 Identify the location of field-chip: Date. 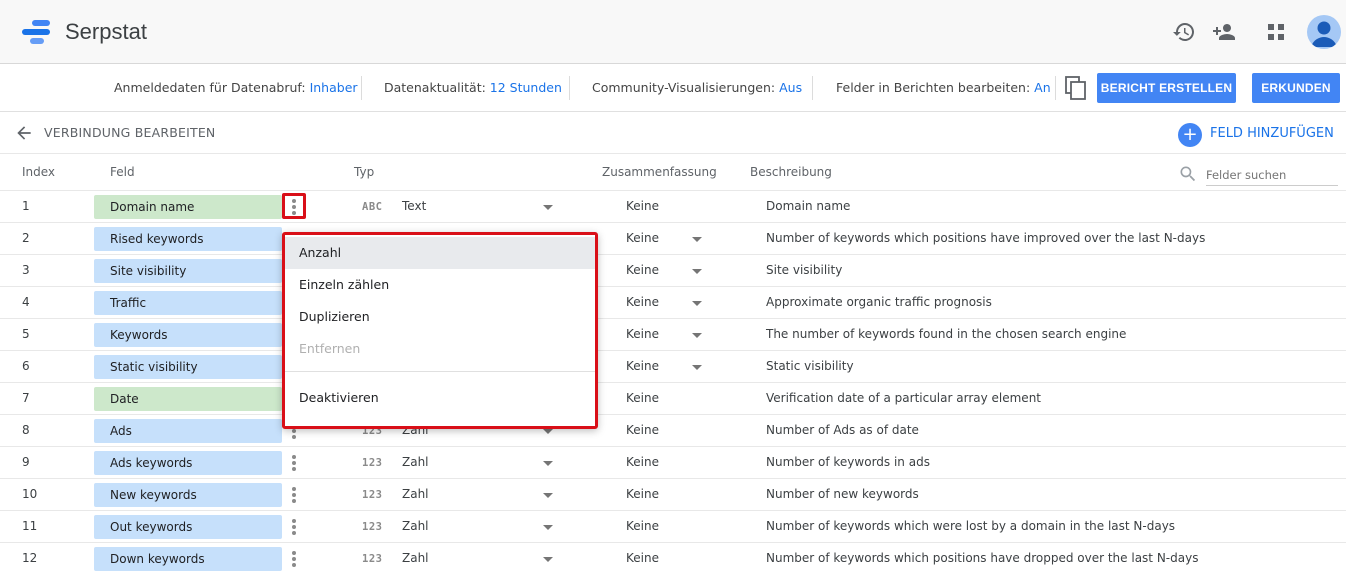
(188, 399).